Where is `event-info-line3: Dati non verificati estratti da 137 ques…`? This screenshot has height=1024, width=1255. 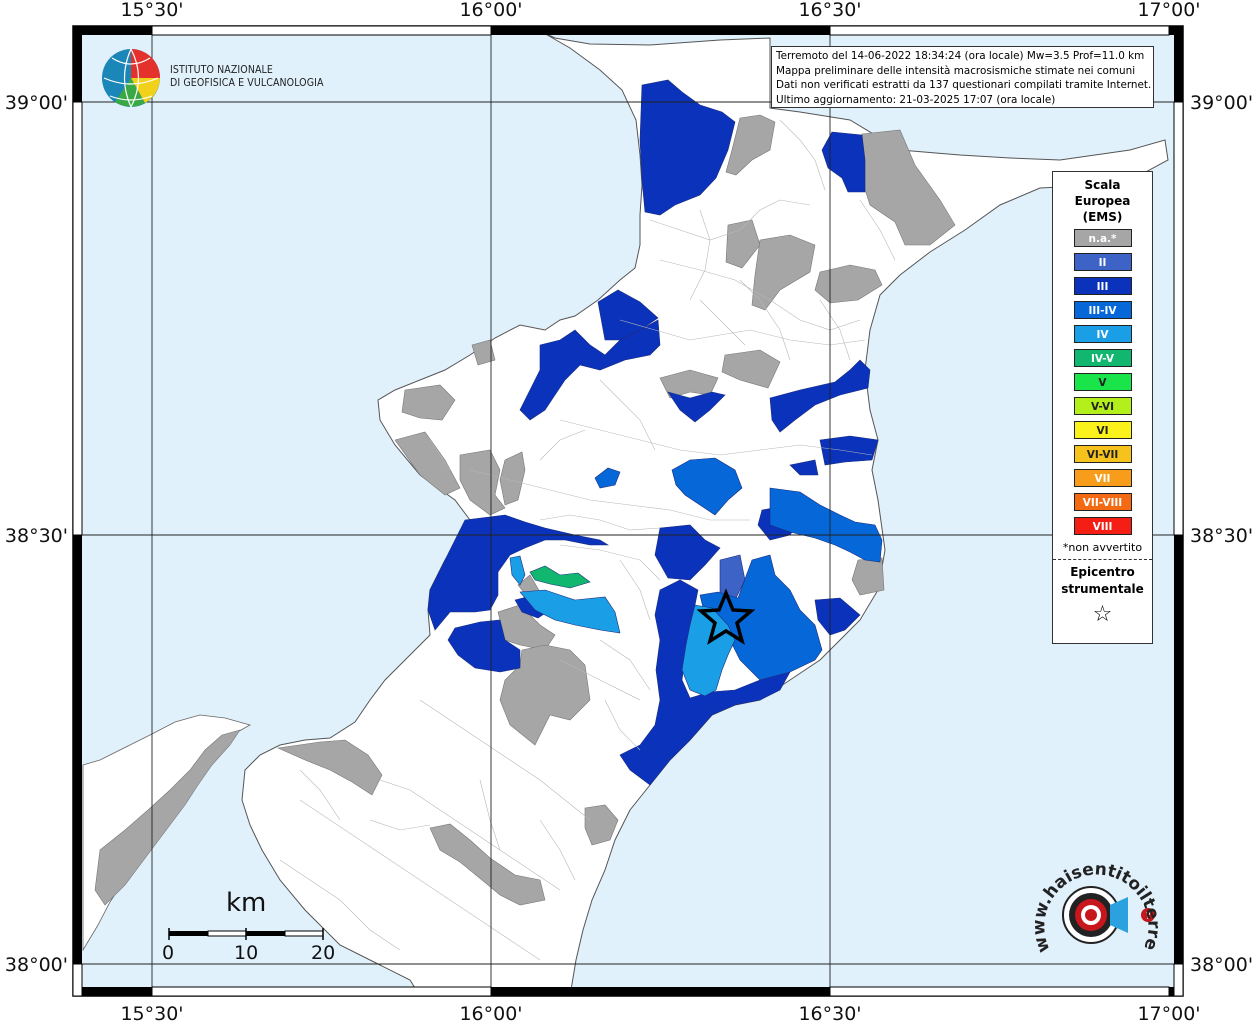 event-info-line3: Dati non verificati estratti da 137 ques… is located at coordinates (964, 85).